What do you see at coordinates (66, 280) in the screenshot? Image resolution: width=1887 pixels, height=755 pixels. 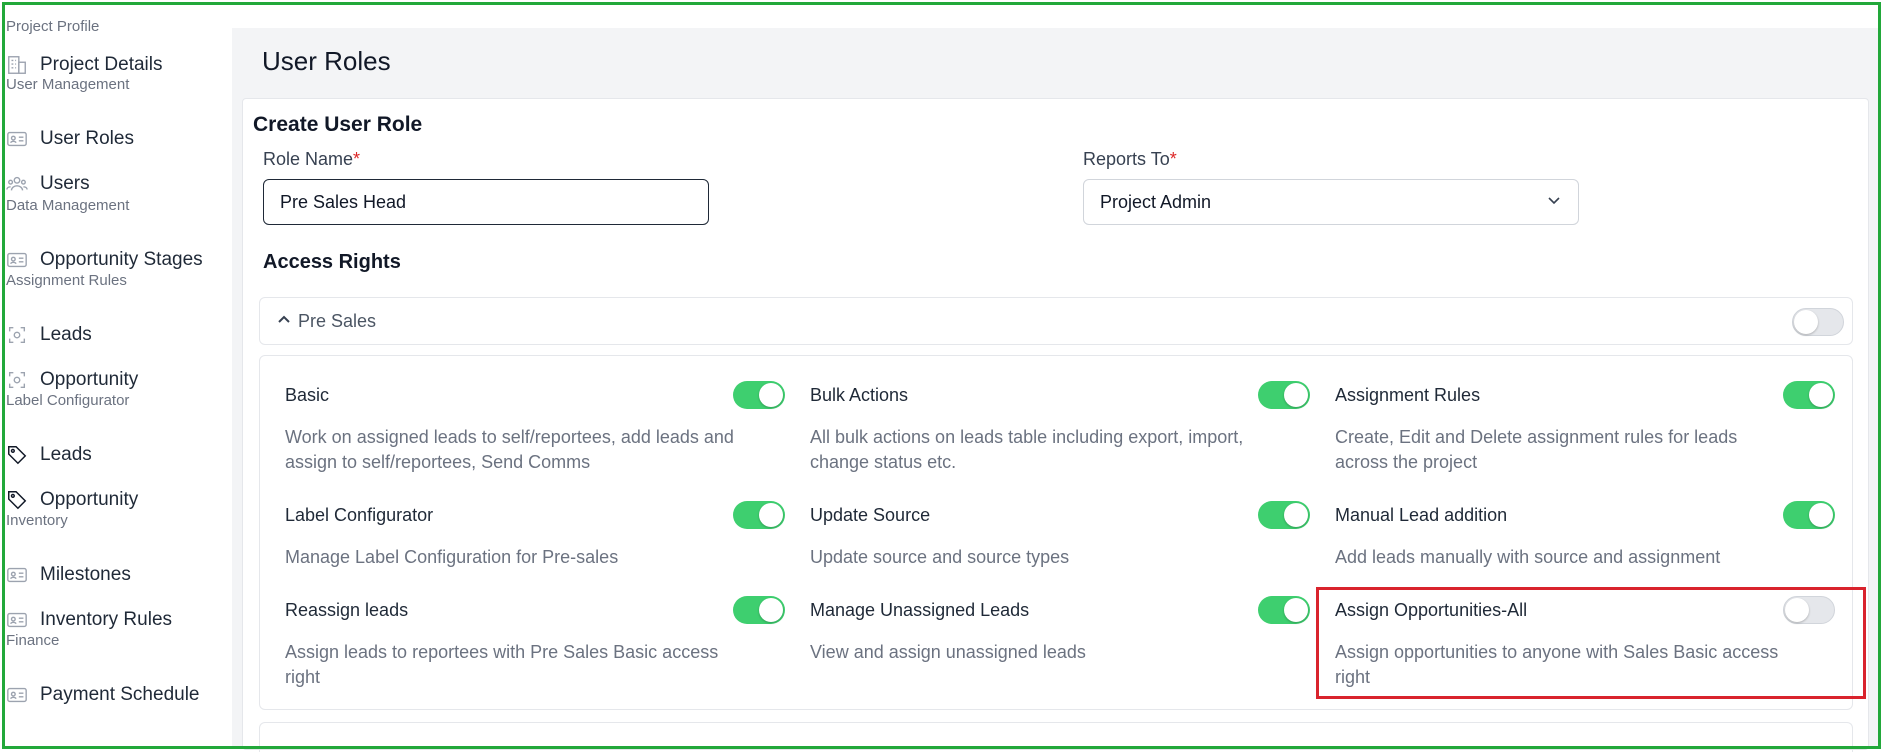 I see `section-title-assignment-rules: Assignment Rules` at bounding box center [66, 280].